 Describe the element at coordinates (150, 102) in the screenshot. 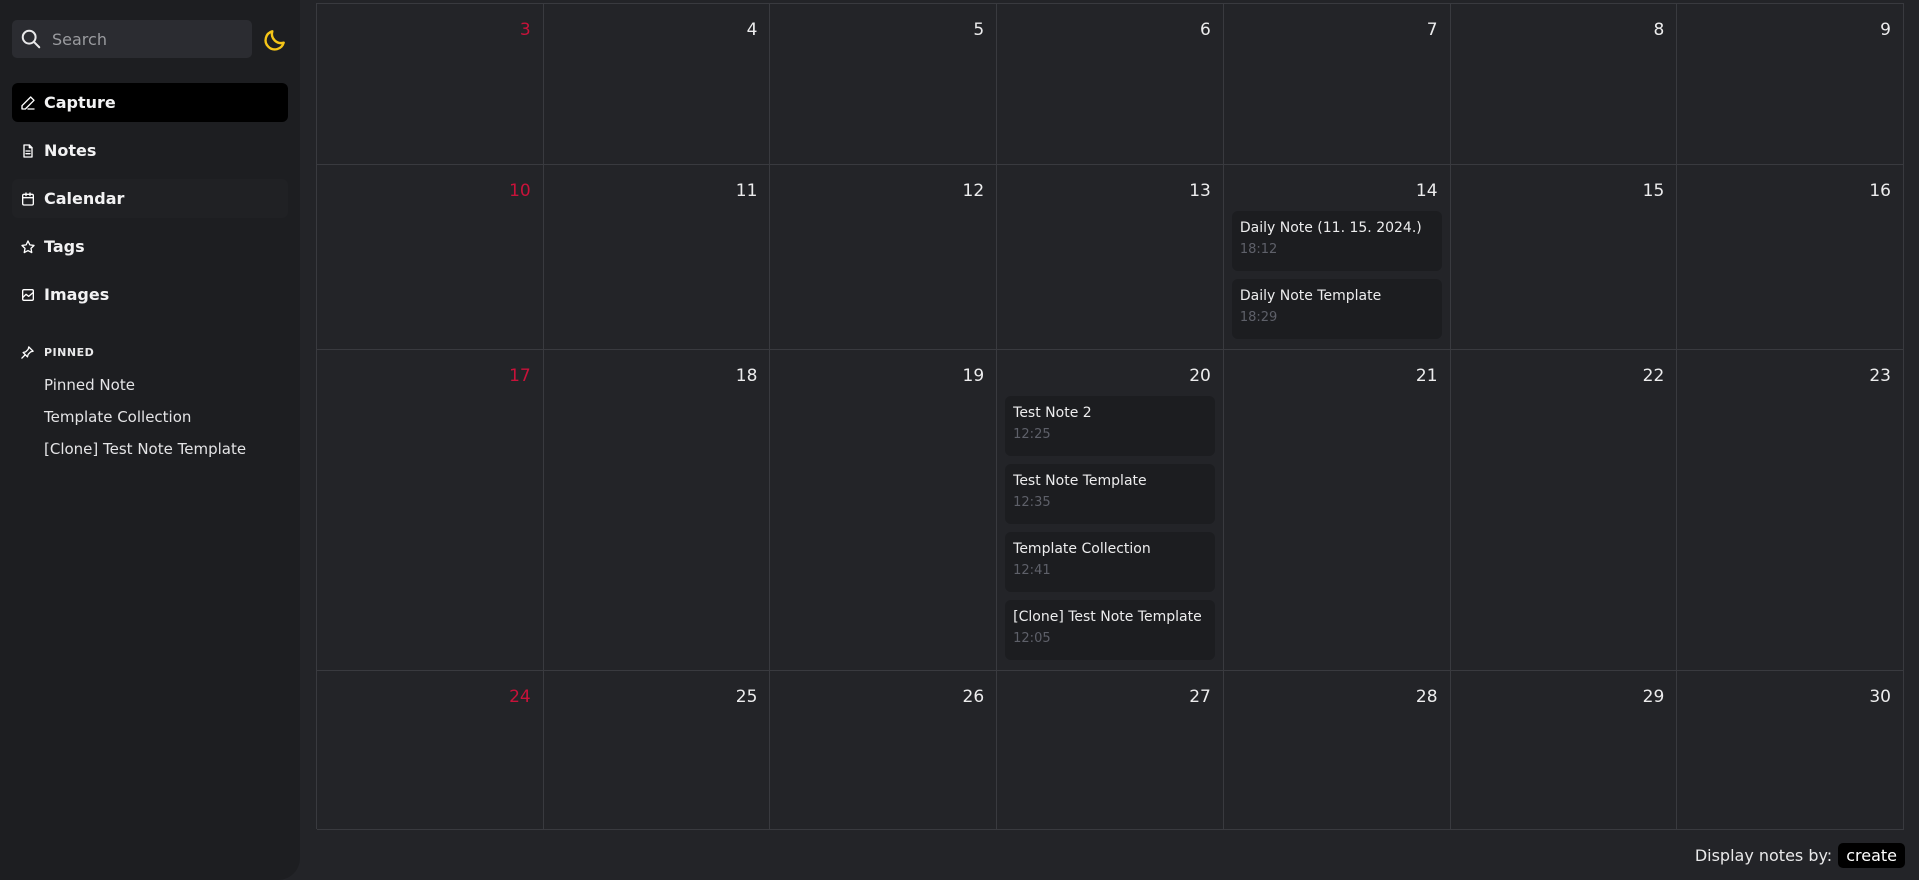

I see `sidebar-item-capture: Capture` at that location.